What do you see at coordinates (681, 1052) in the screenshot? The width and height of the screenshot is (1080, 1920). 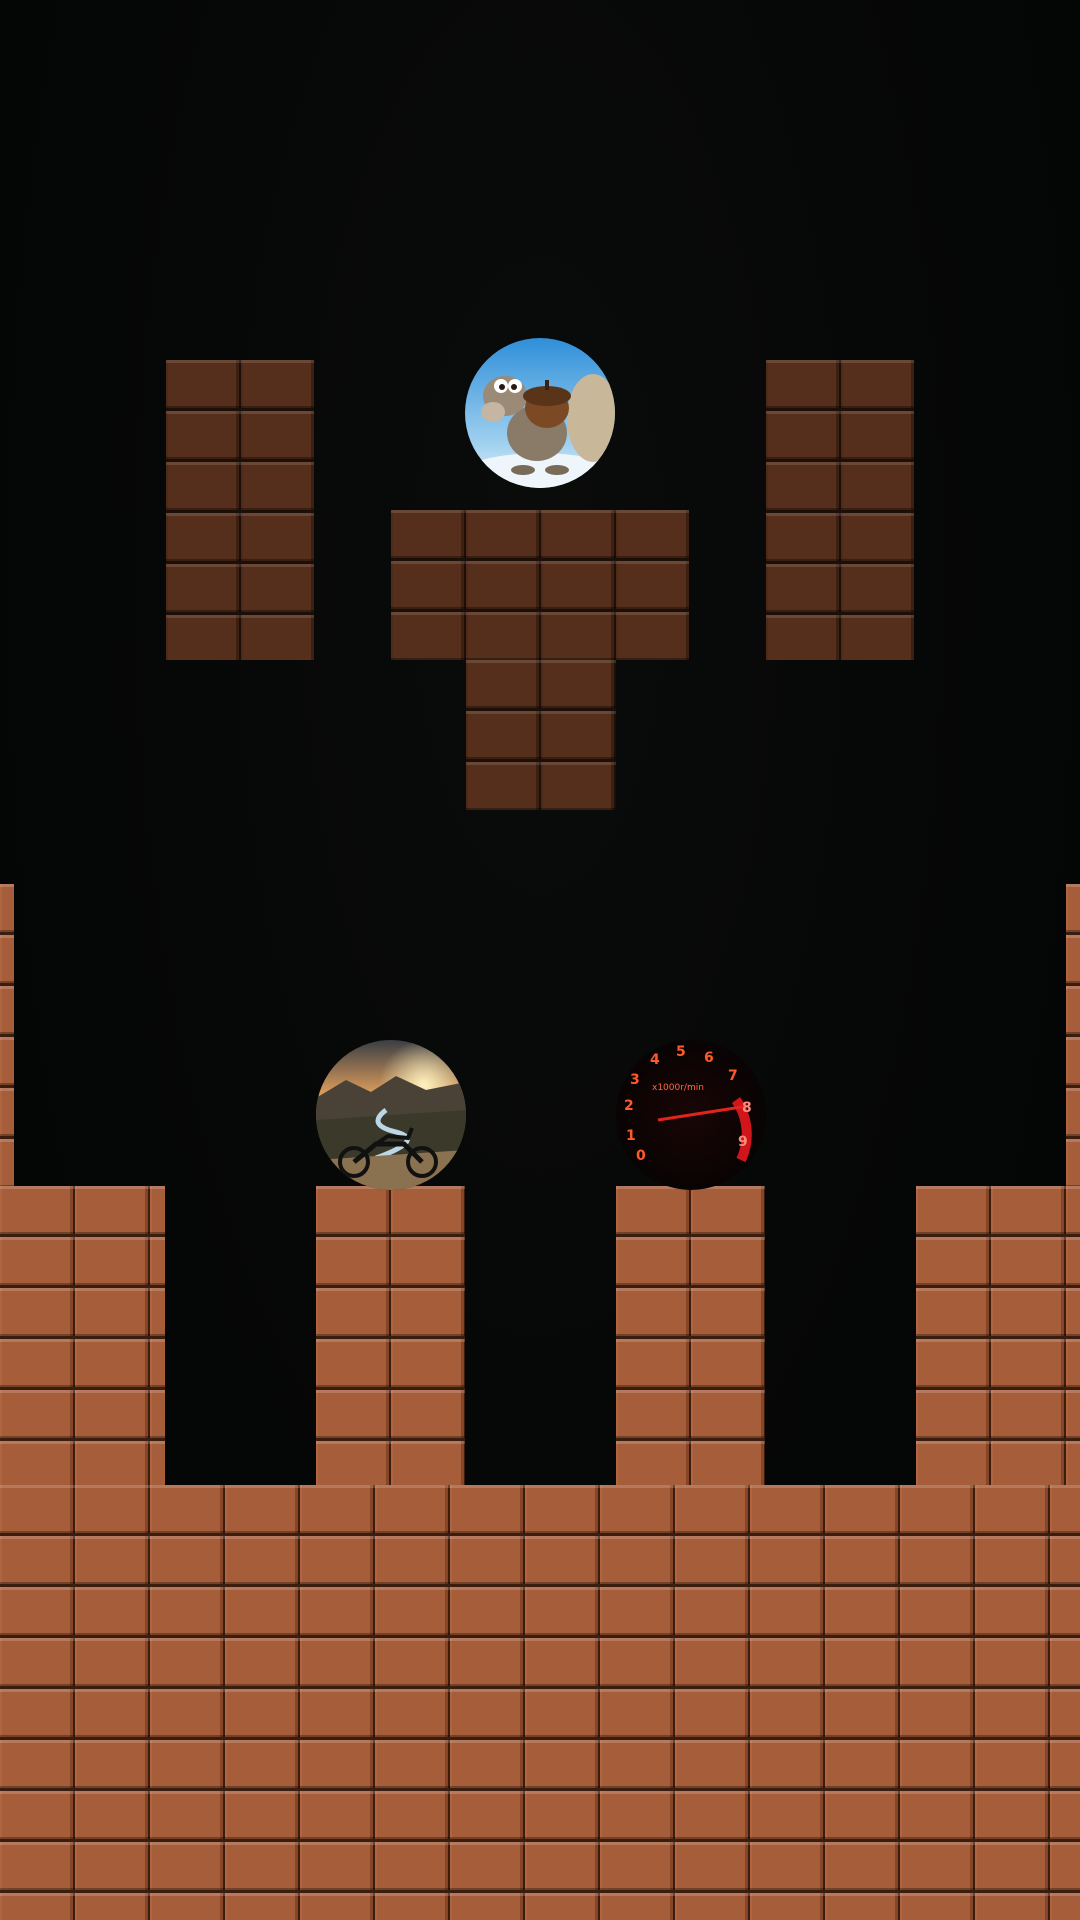 I see `tach-number-5: 5` at bounding box center [681, 1052].